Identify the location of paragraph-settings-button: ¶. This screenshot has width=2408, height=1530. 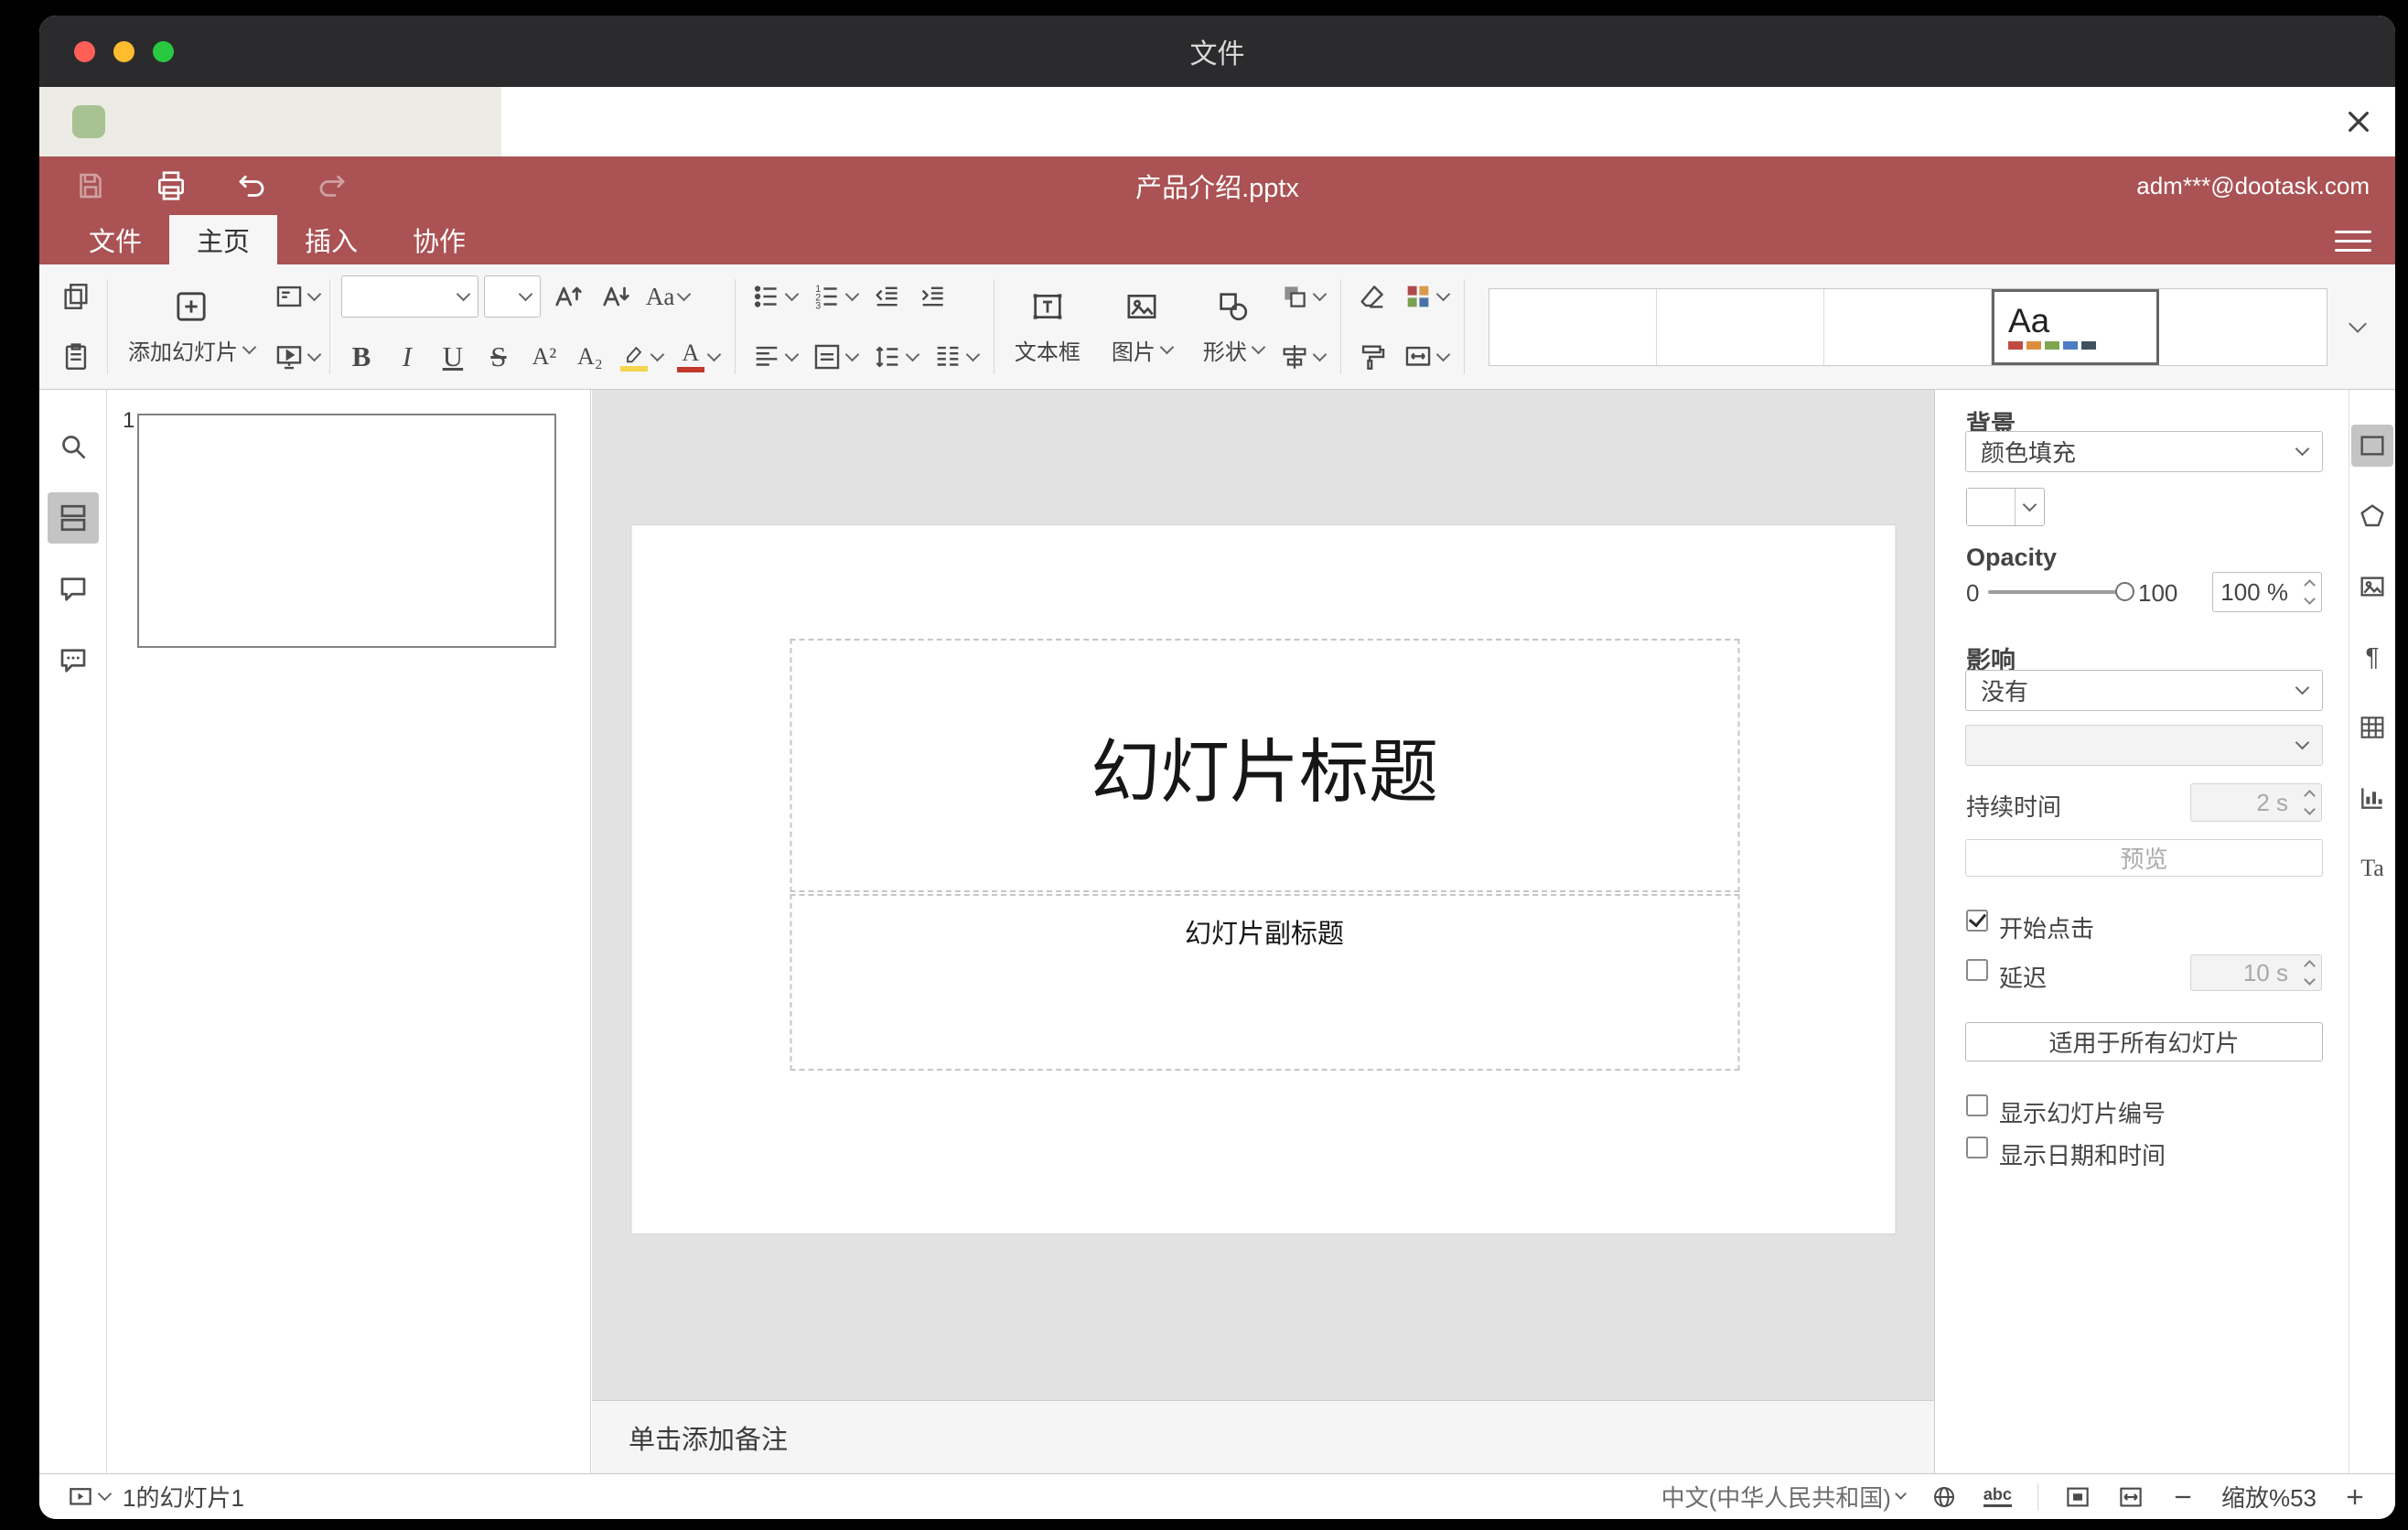
(2372, 657).